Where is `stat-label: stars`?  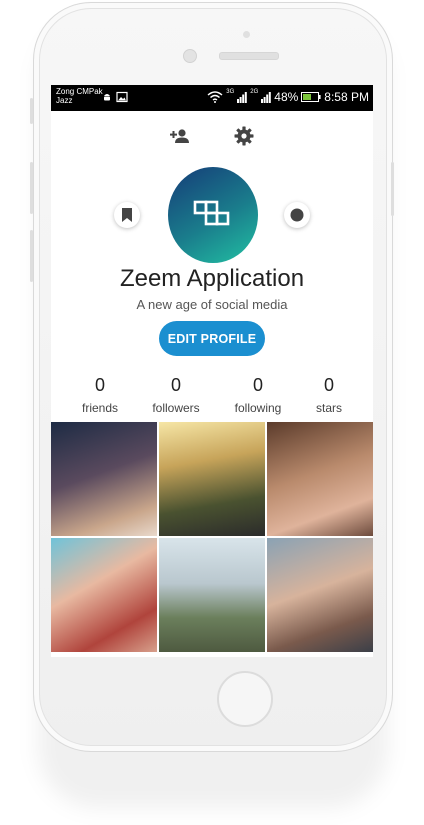
stat-label: stars is located at coordinates (328, 408).